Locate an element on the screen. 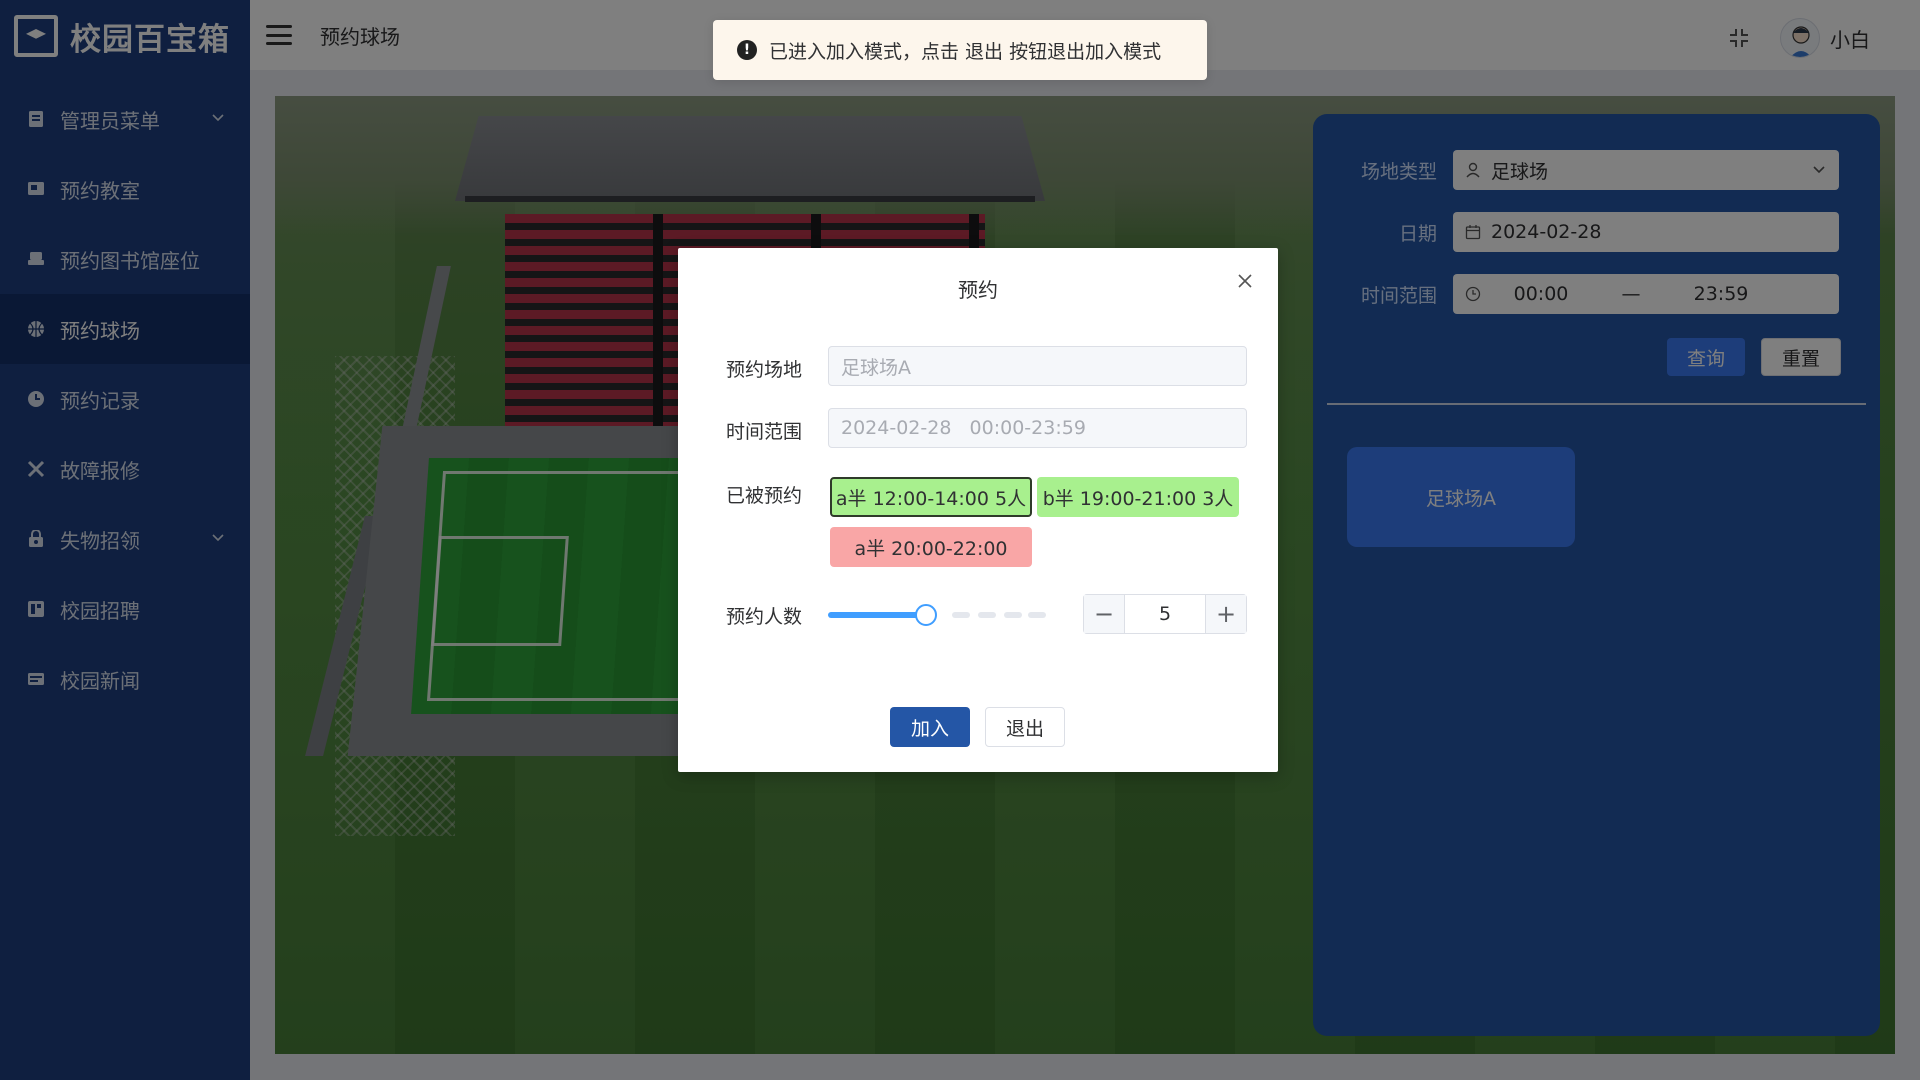 The image size is (1920, 1080). message-text: 已进入加入模式，点击 退出 按钮退出加入模式 is located at coordinates (965, 51).